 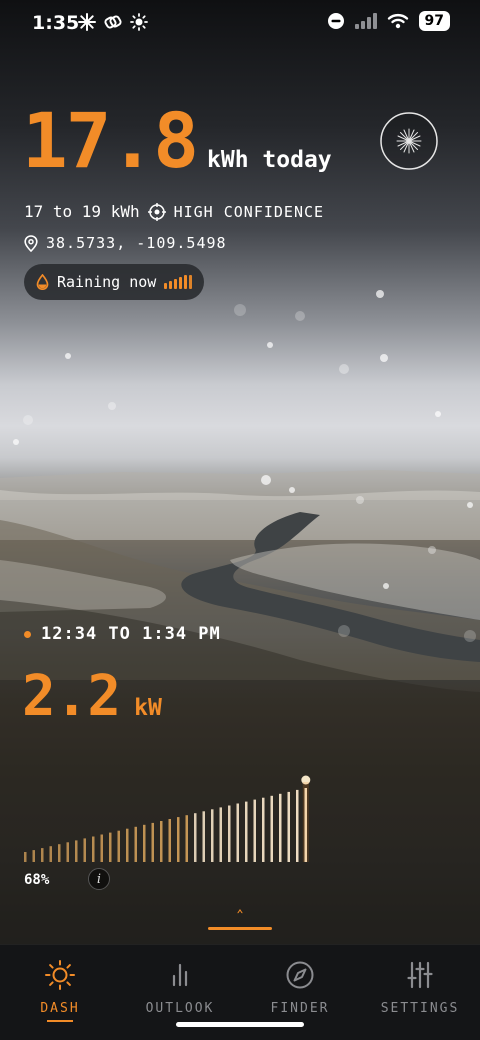 I want to click on sun-small-icon, so click(x=139, y=22).